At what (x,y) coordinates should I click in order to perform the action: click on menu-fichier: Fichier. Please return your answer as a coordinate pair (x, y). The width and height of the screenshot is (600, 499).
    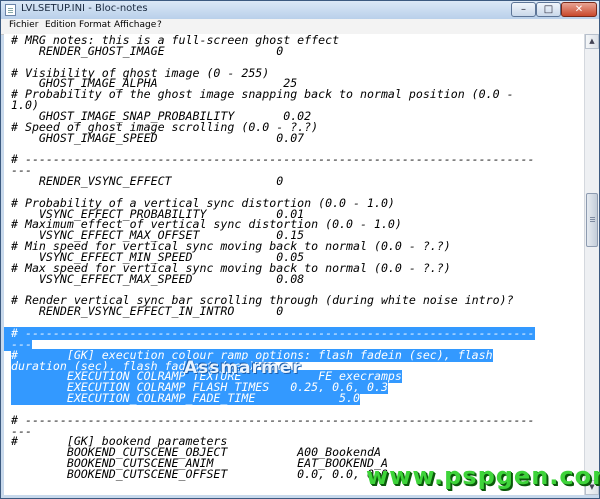
    Looking at the image, I should click on (23, 25).